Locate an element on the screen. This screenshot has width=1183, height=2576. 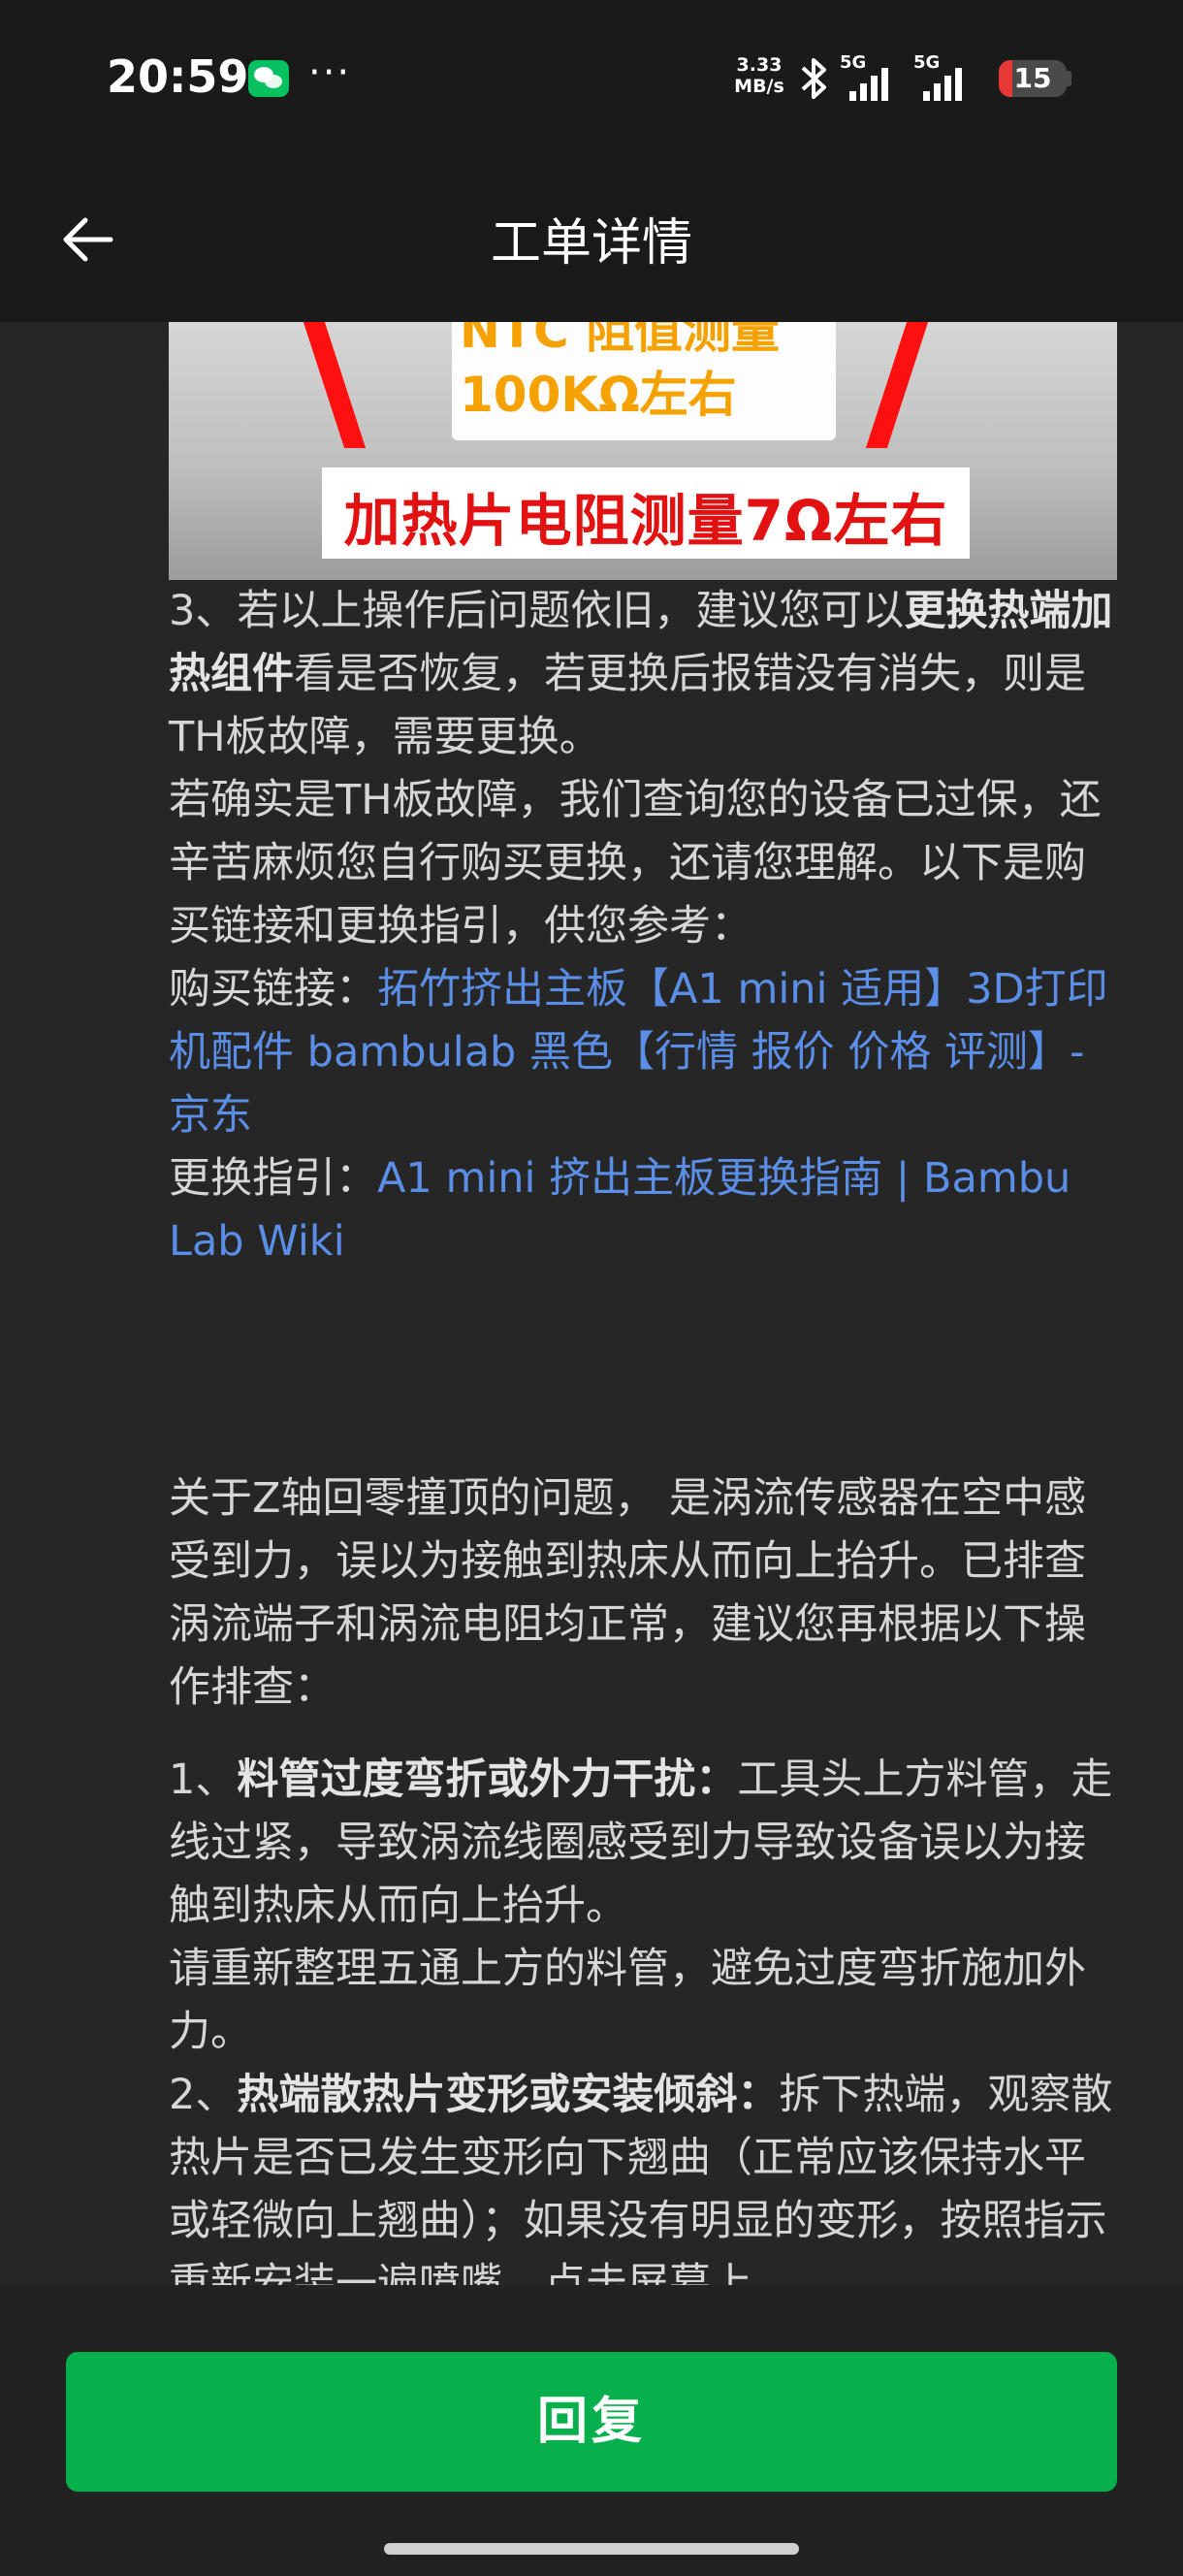
battery-tip is located at coordinates (1069, 78).